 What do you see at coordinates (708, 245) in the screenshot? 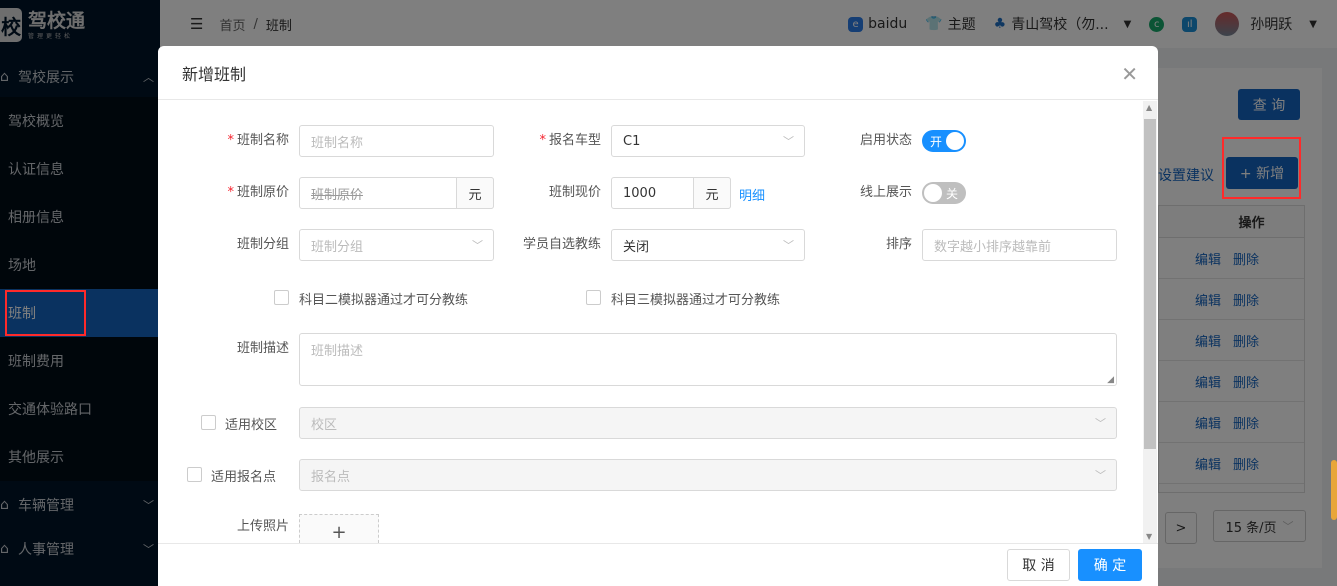
I see `self-select-coach-select: 关闭 ﹀` at bounding box center [708, 245].